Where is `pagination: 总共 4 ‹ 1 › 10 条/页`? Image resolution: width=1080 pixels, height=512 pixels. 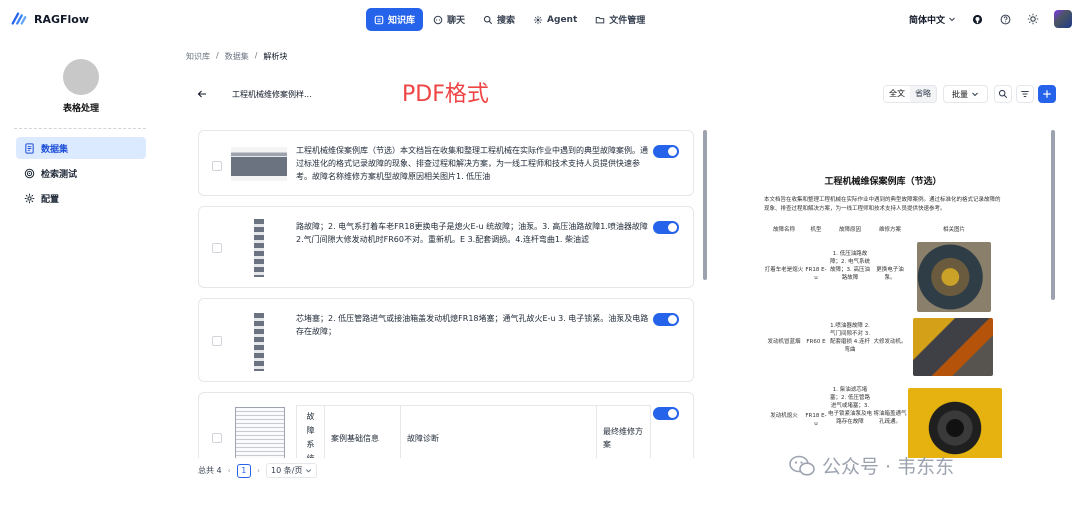 pagination: 总共 4 ‹ 1 › 10 条/页 is located at coordinates (258, 470).